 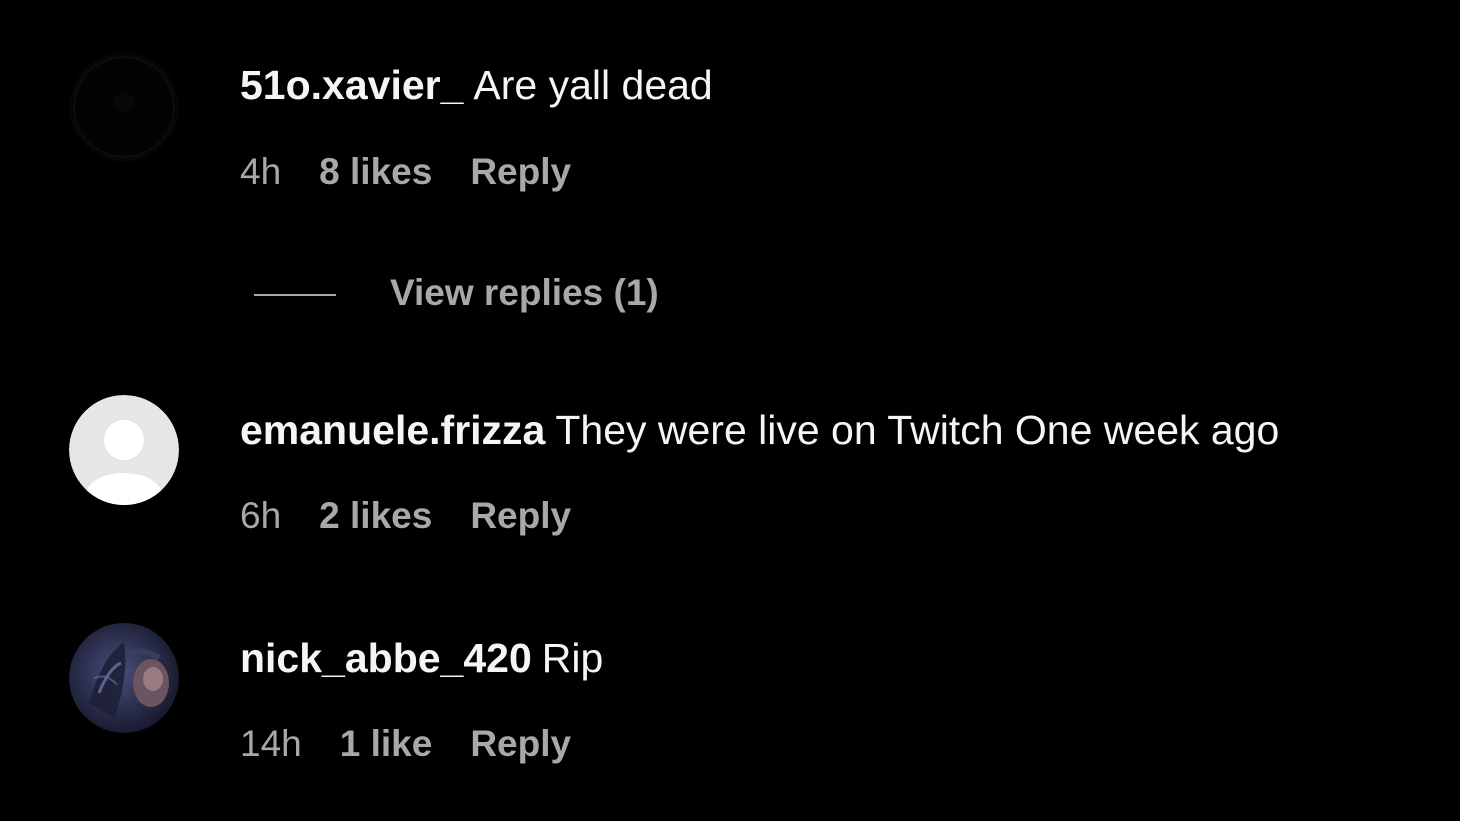 What do you see at coordinates (572, 658) in the screenshot?
I see `comment-text: Rip` at bounding box center [572, 658].